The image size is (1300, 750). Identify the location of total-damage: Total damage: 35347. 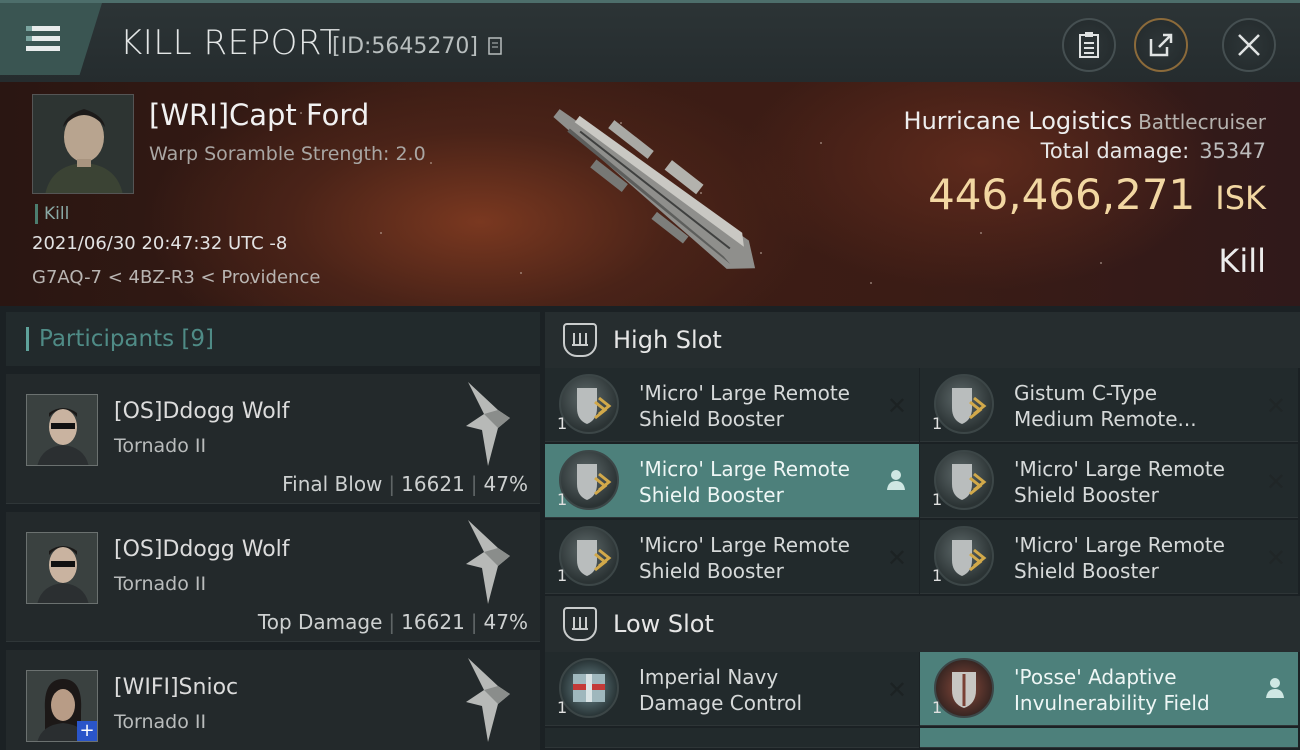
(1153, 151).